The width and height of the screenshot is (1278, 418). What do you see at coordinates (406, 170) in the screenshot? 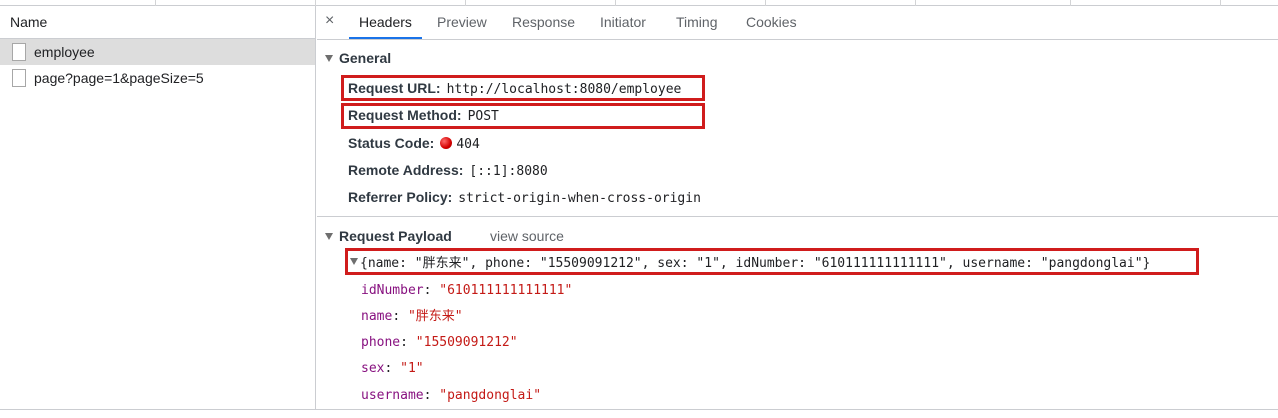
I see `header-key: Remote Address:` at bounding box center [406, 170].